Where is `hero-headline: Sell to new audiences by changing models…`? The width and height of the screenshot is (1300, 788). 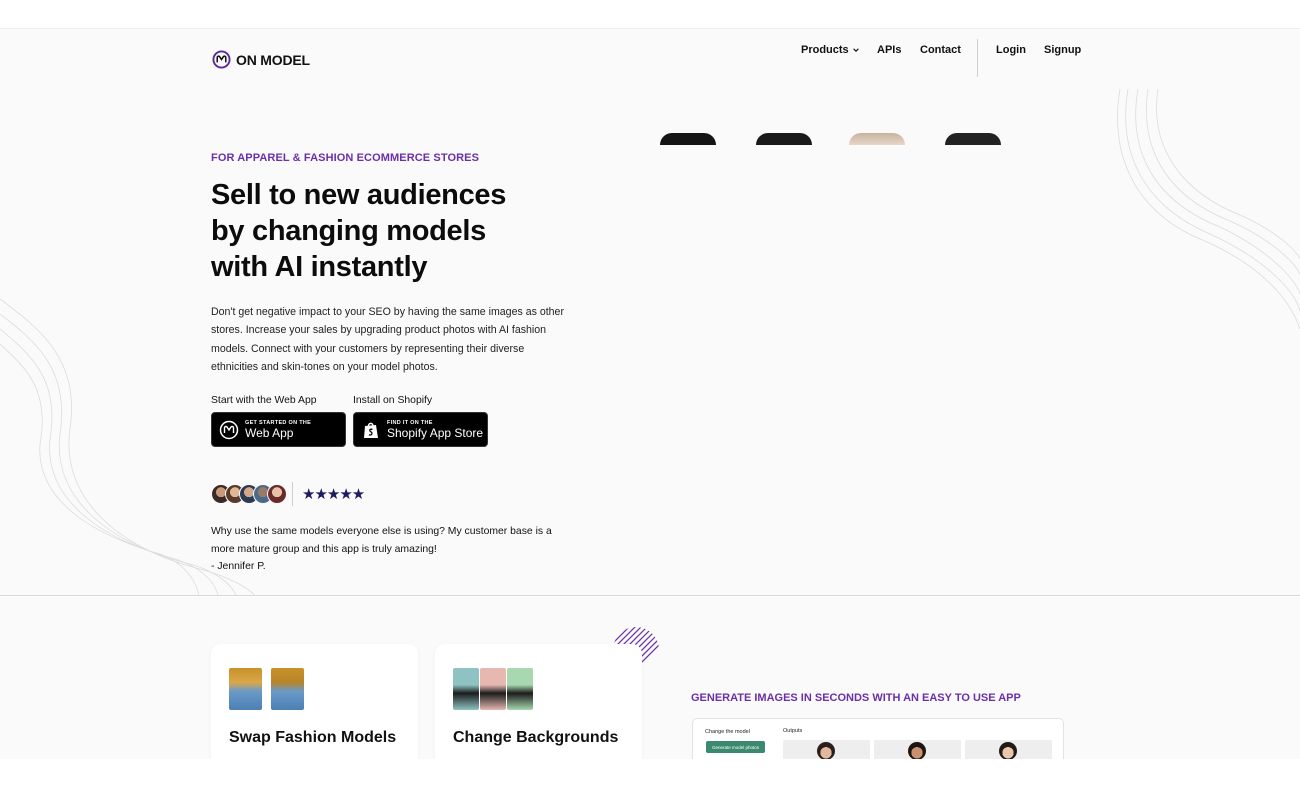 hero-headline: Sell to new audiences by changing models… is located at coordinates (391, 231).